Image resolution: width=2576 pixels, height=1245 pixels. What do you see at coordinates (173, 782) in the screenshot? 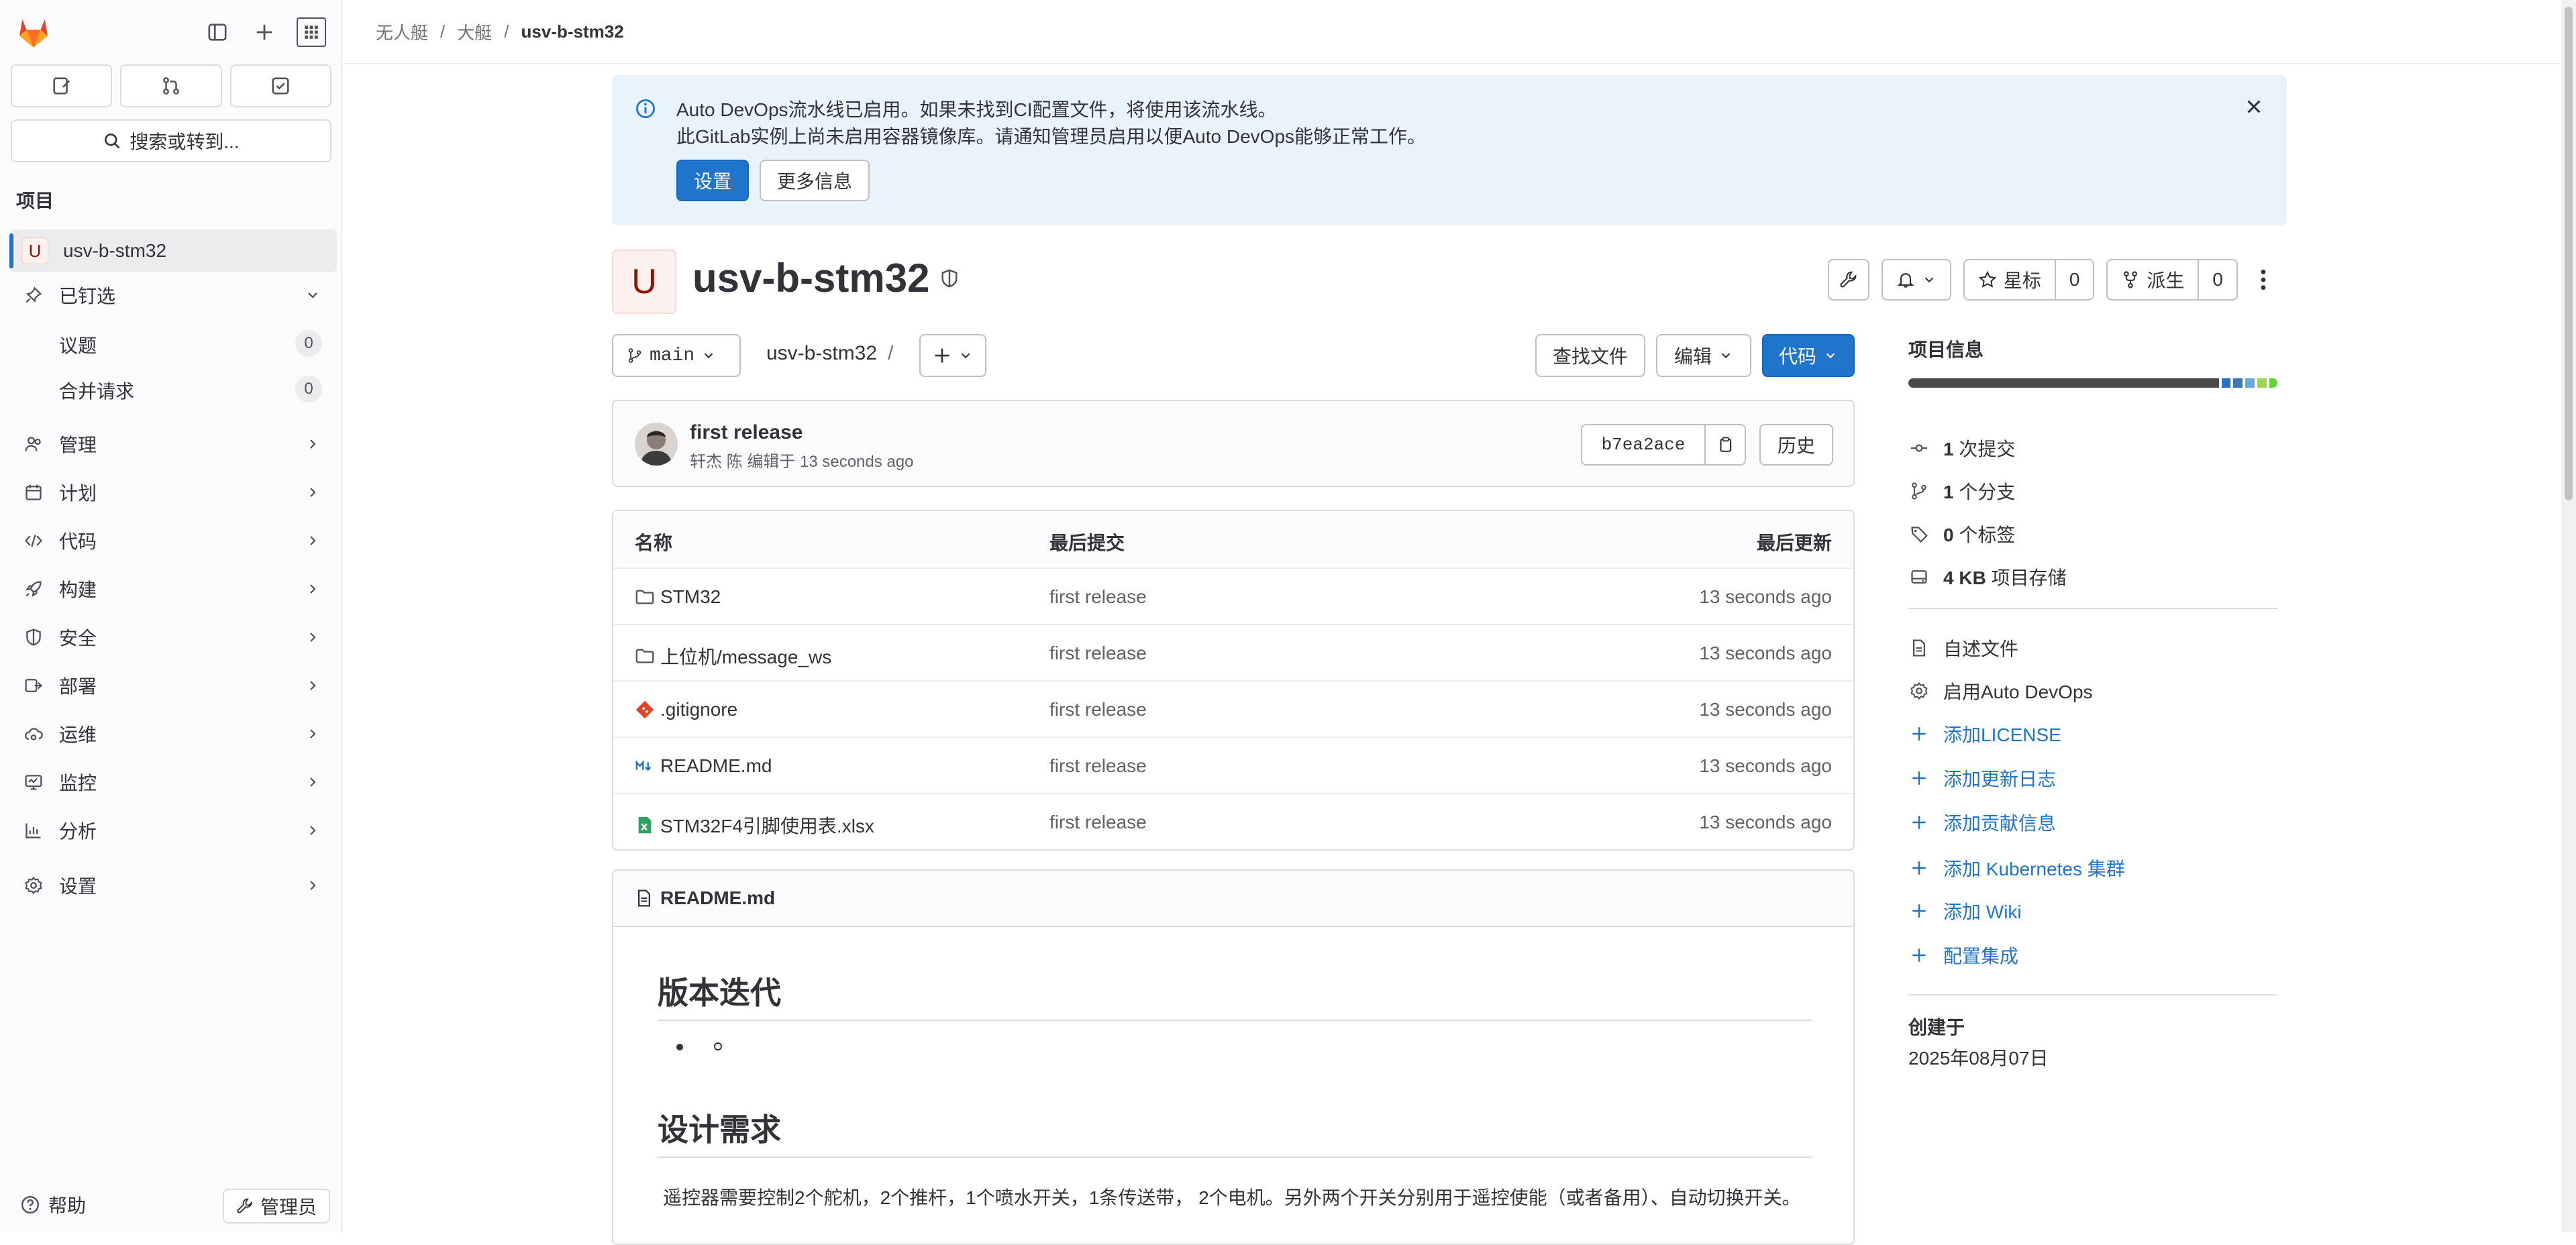
I see `sidebar-item-monitor: 监控` at bounding box center [173, 782].